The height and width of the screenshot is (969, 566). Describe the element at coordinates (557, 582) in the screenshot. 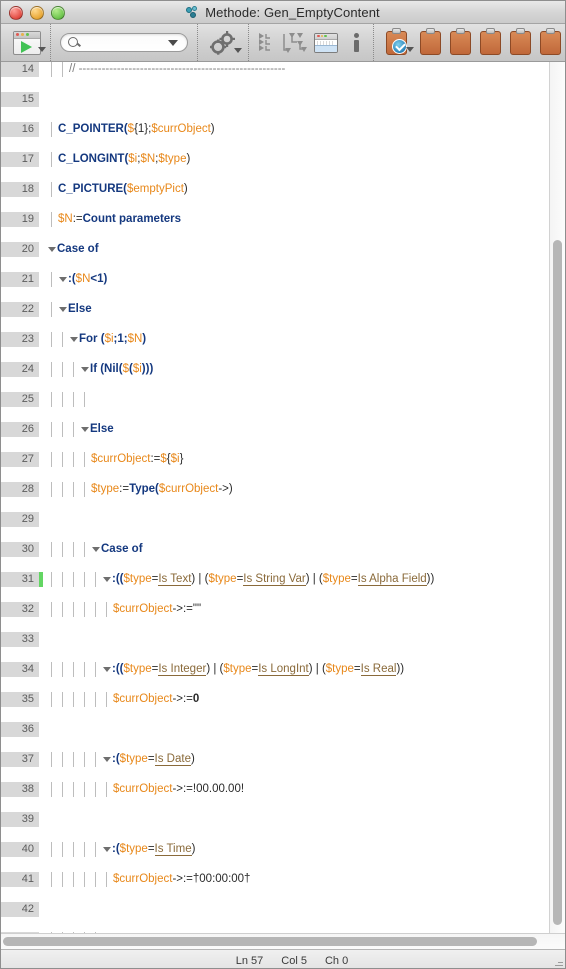

I see `vertical-scrollbar-thumb` at that location.